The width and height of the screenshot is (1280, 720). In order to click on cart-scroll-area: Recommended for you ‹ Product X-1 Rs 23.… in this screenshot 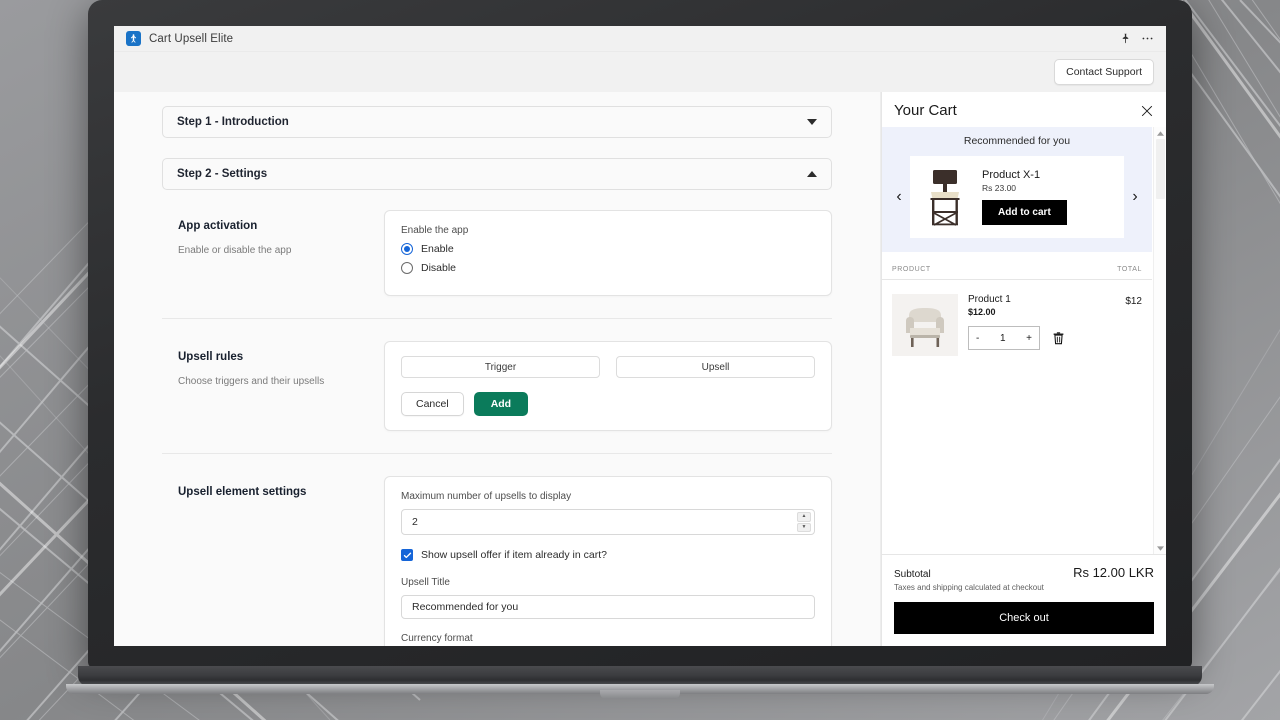, I will do `click(1024, 340)`.